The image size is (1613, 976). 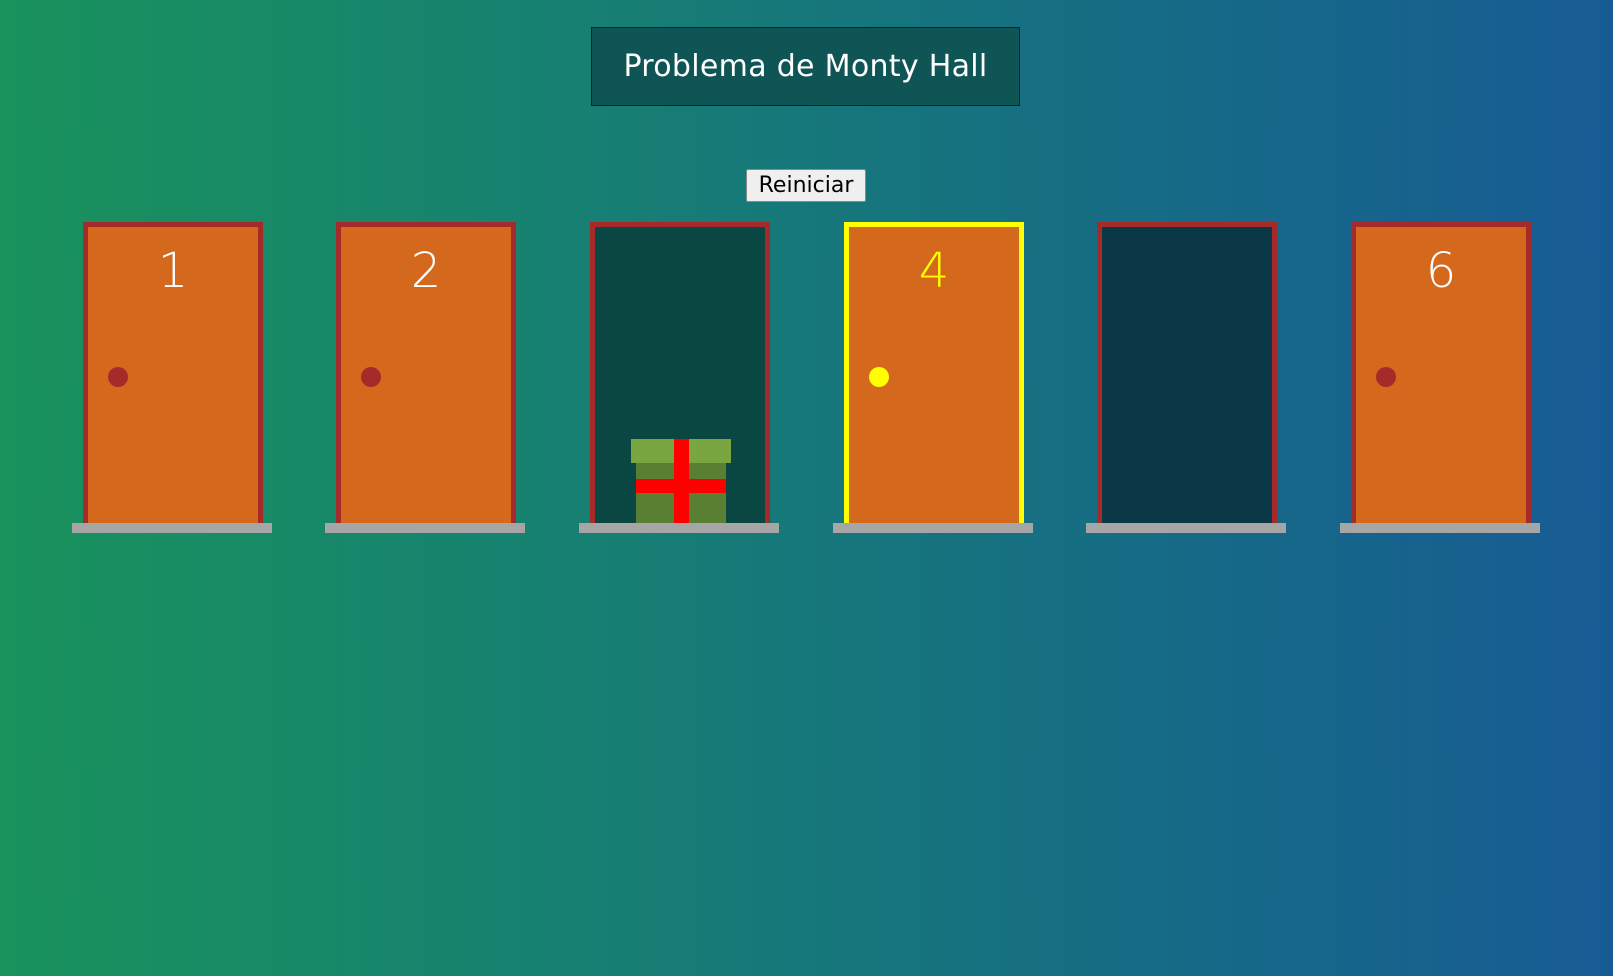 I want to click on gift-ribbon-vertical, so click(x=681, y=481).